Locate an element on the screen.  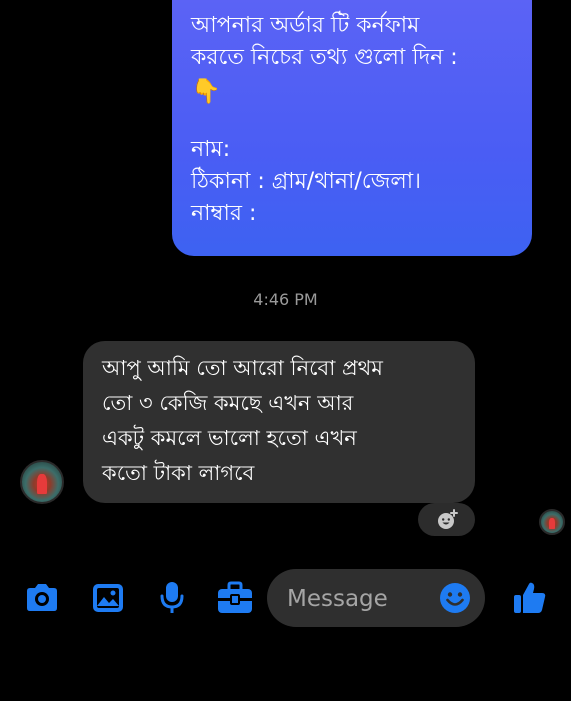
outgoing-message-line: নাম: is located at coordinates (211, 149).